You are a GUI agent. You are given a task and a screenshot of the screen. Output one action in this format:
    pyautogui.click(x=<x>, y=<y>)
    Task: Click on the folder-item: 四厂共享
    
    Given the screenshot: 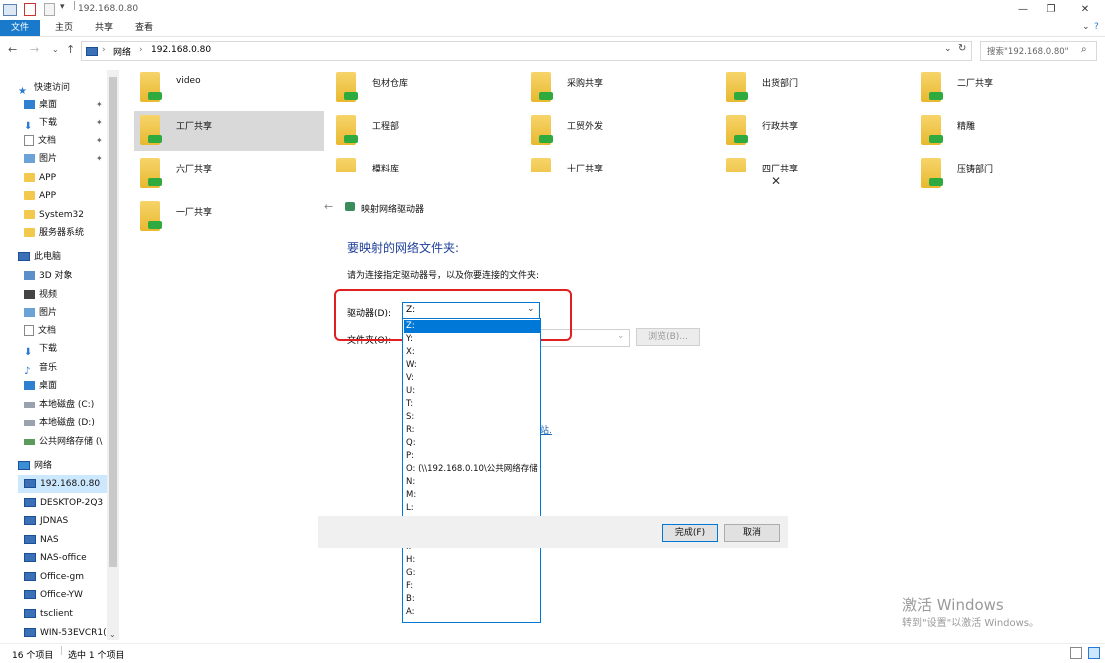 What is the action you would take?
    pyautogui.click(x=815, y=163)
    